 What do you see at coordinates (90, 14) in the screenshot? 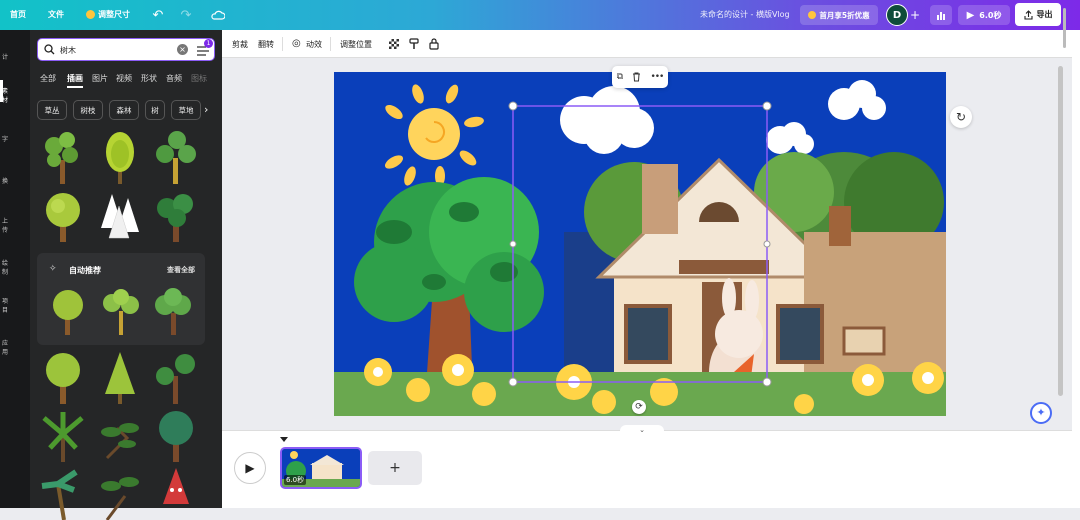
I see `crown-icon` at bounding box center [90, 14].